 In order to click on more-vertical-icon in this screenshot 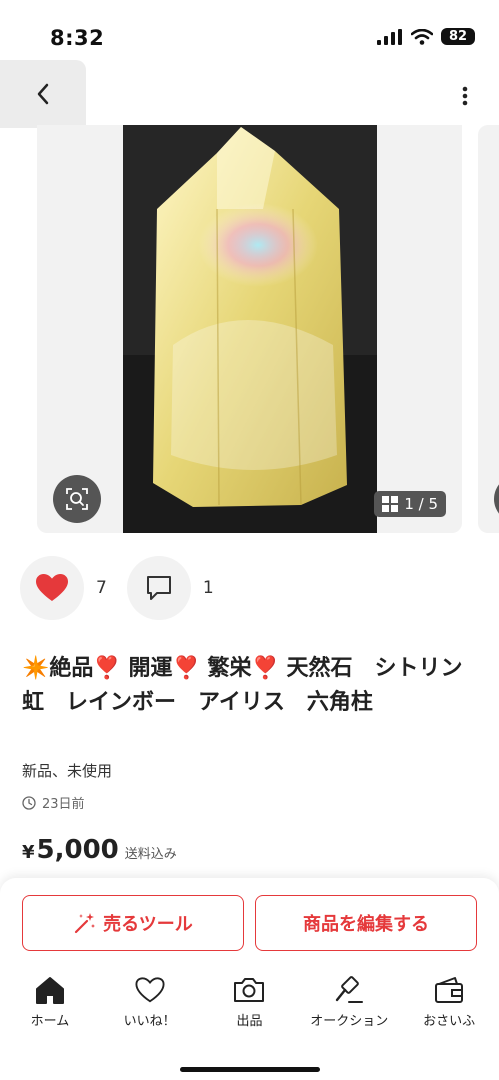, I will do `click(465, 96)`.